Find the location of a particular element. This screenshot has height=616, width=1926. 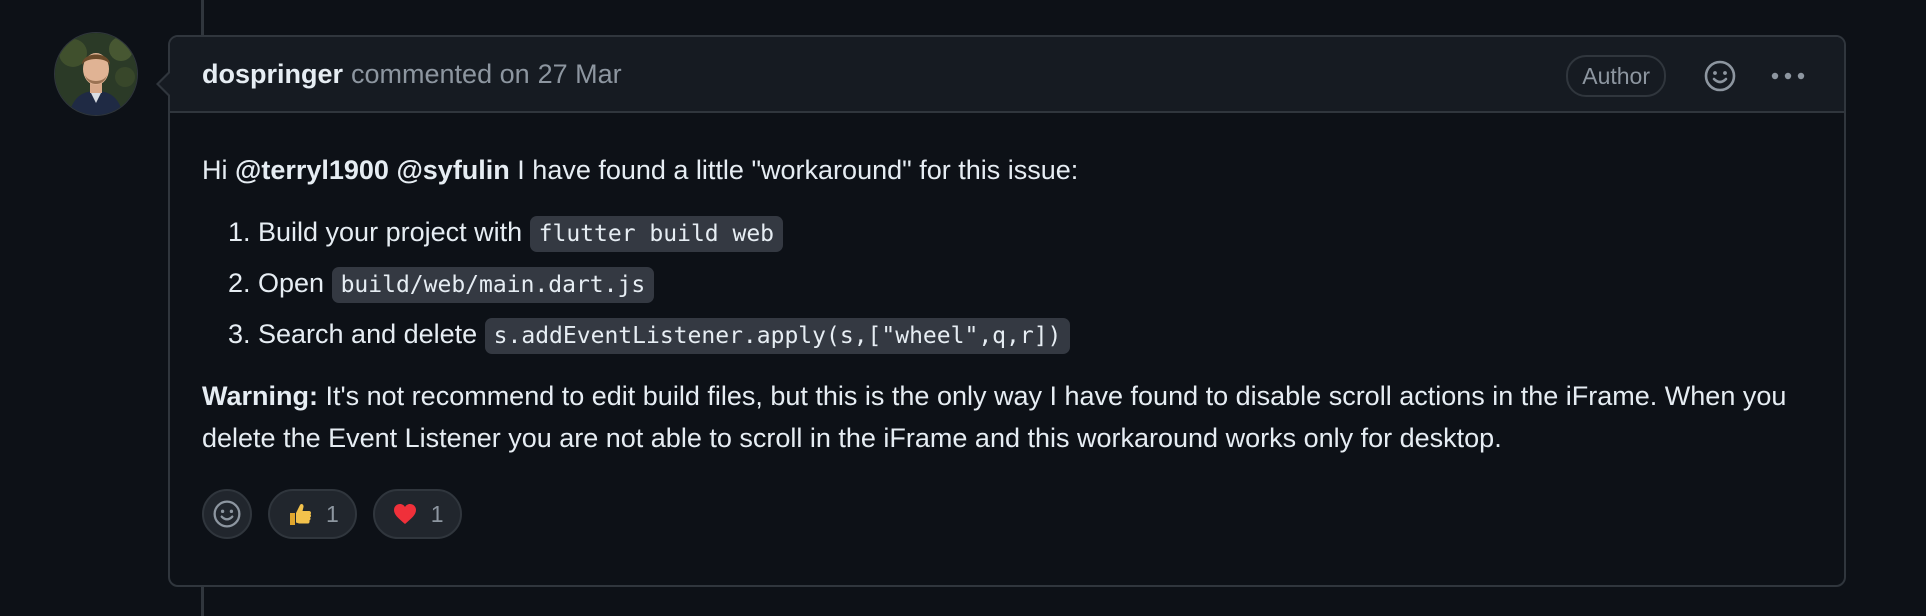

inline-code: flutter build web is located at coordinates (656, 234).